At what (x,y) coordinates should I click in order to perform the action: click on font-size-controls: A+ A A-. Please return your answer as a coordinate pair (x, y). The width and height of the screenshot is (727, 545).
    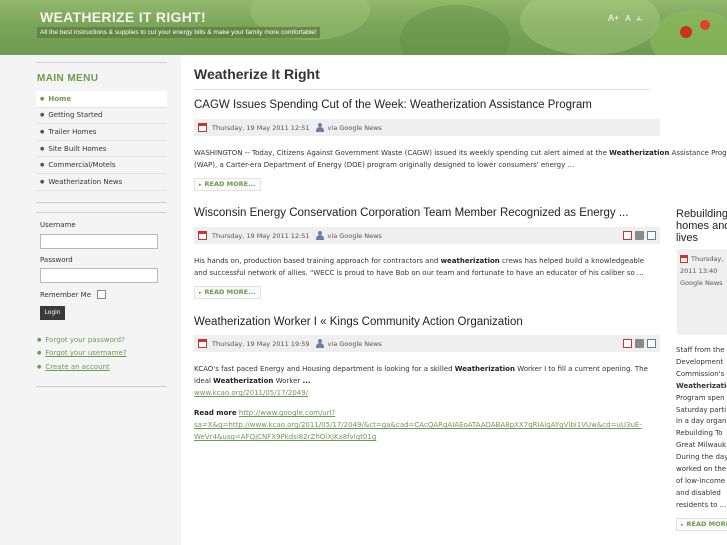
    Looking at the image, I should click on (625, 18).